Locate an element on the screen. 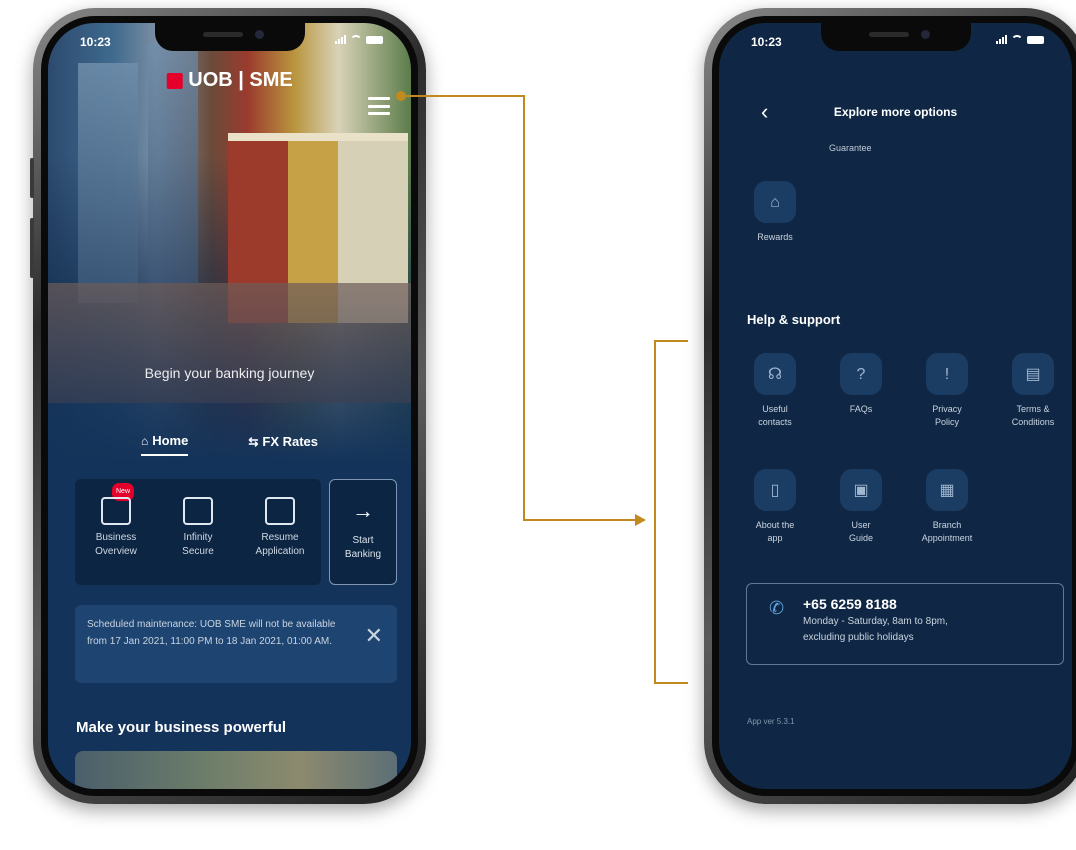 The height and width of the screenshot is (850, 1076). uob-logo-mark is located at coordinates (174, 80).